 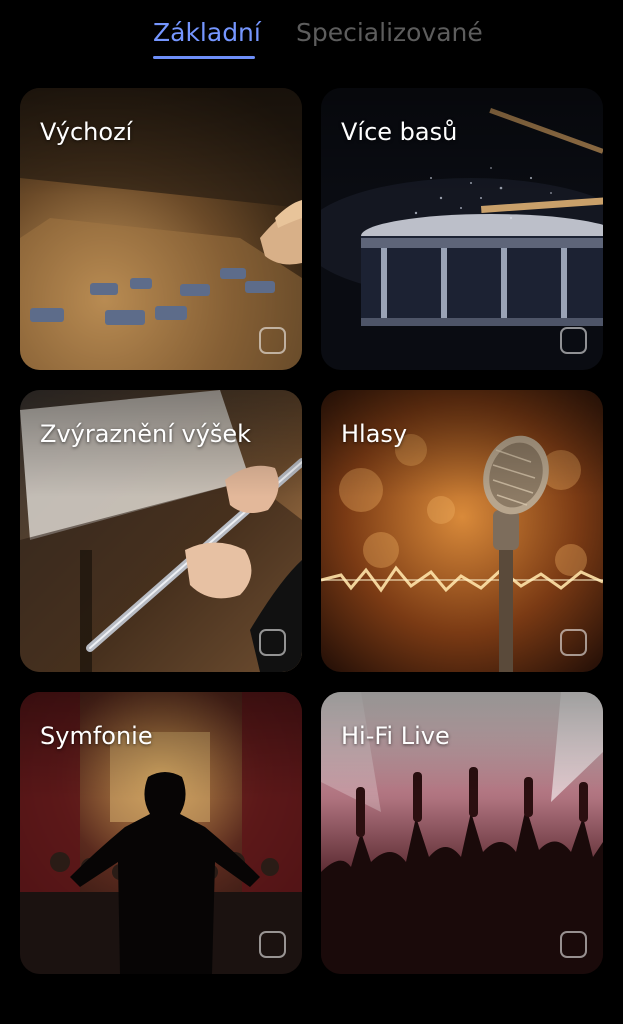 What do you see at coordinates (207, 33) in the screenshot?
I see `tab-basic: Základní` at bounding box center [207, 33].